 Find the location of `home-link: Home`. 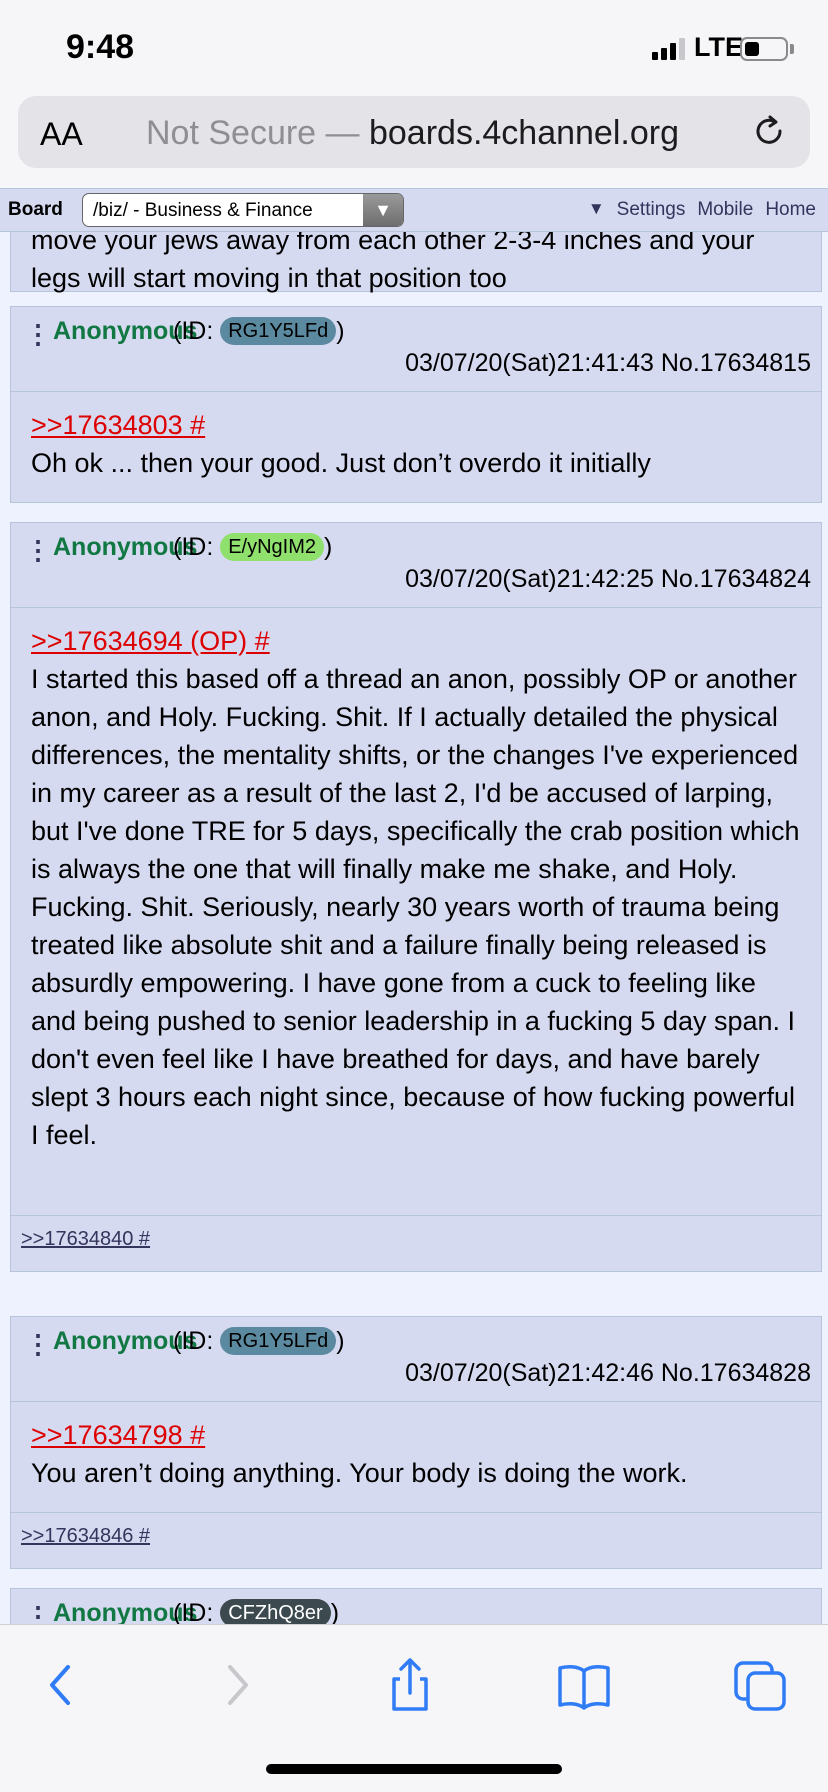

home-link: Home is located at coordinates (790, 210).